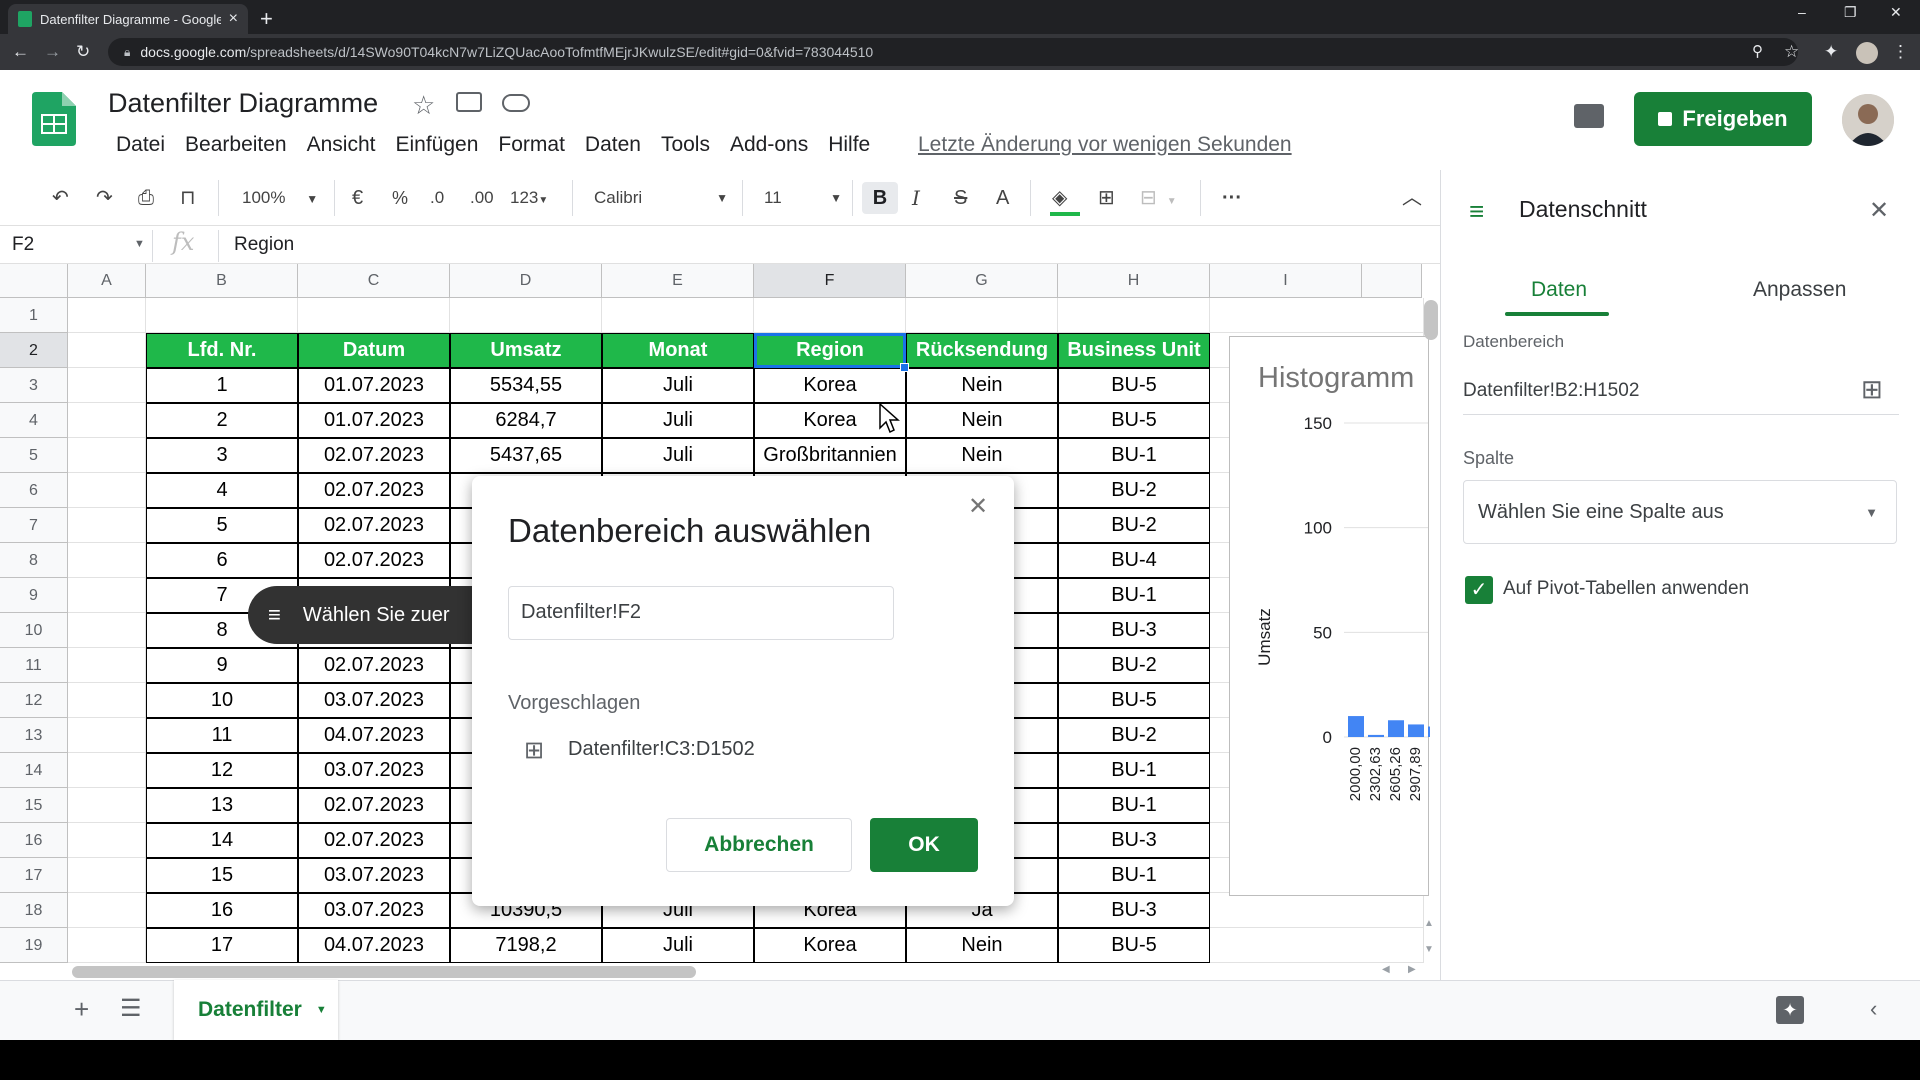  Describe the element at coordinates (34, 805) in the screenshot. I see `row-header-15: 15` at that location.